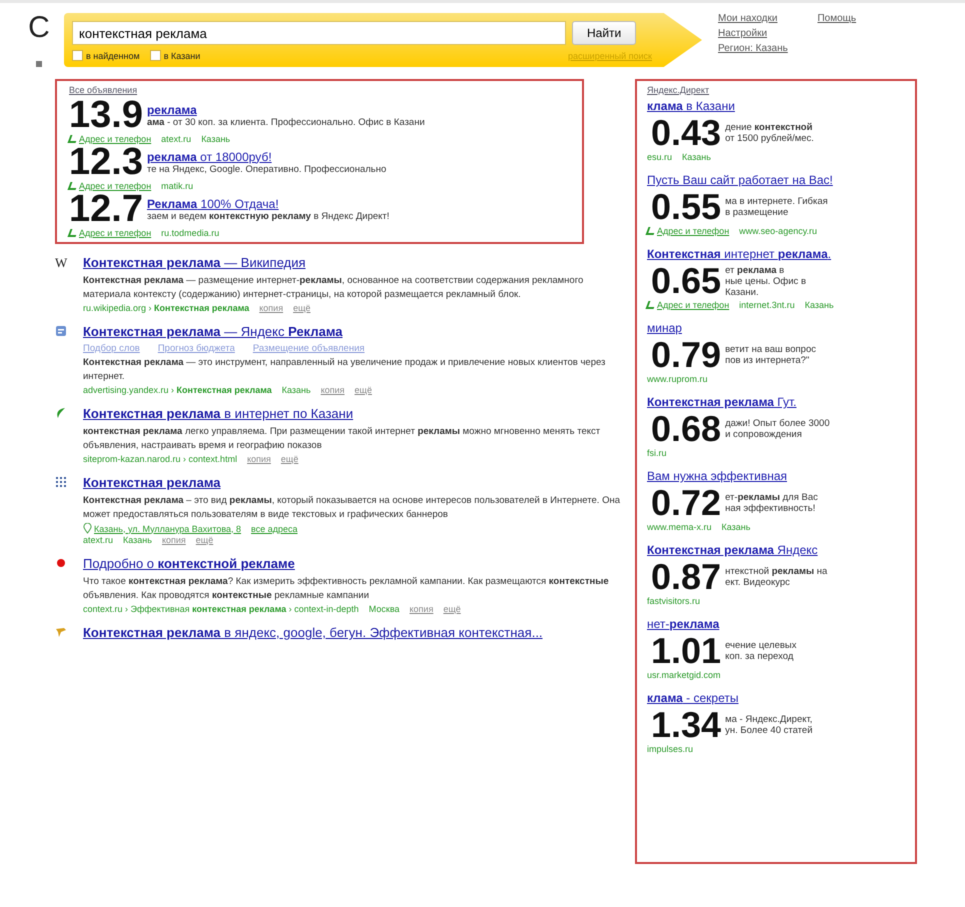 The height and width of the screenshot is (907, 965). What do you see at coordinates (166, 308) in the screenshot?
I see `result-url: ru.wikipedia.org › Контекстная реклама` at bounding box center [166, 308].